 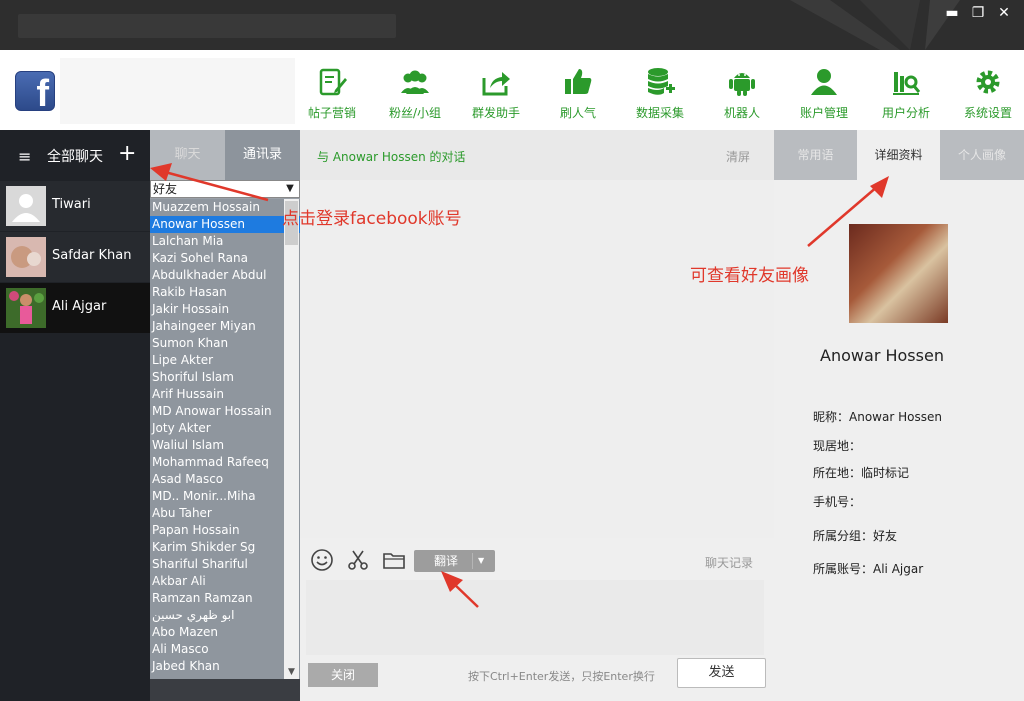 I want to click on contact-name: Tiwari, so click(x=71, y=204).